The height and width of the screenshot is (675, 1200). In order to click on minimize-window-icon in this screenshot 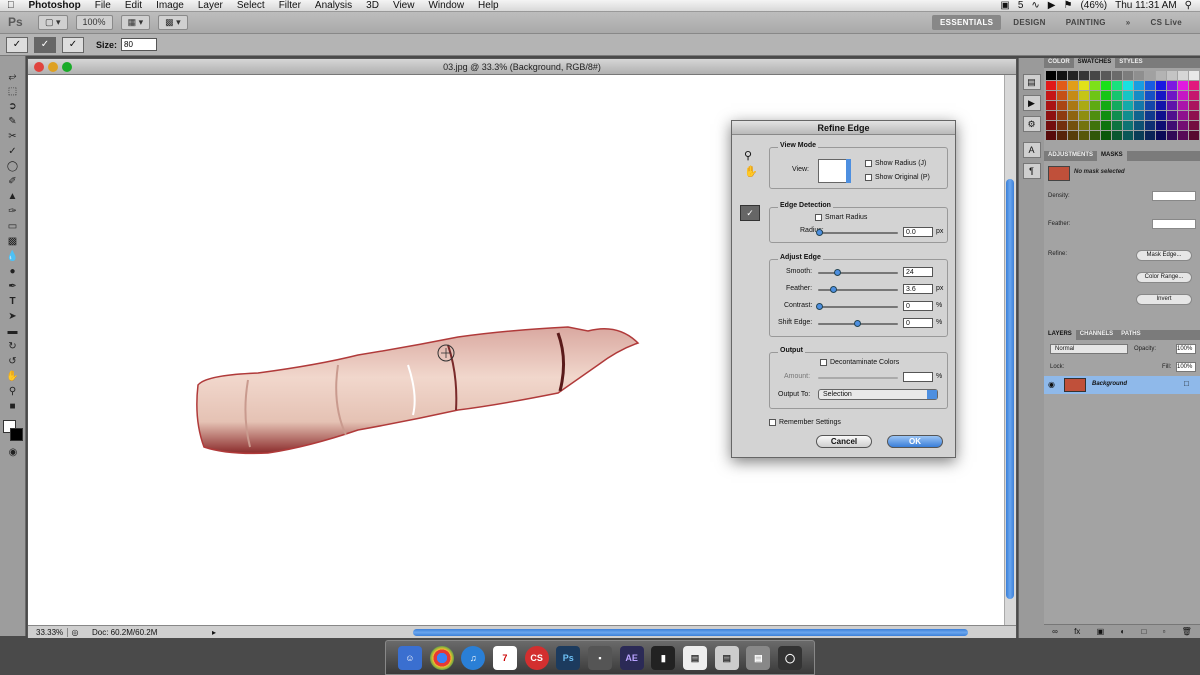, I will do `click(53, 67)`.